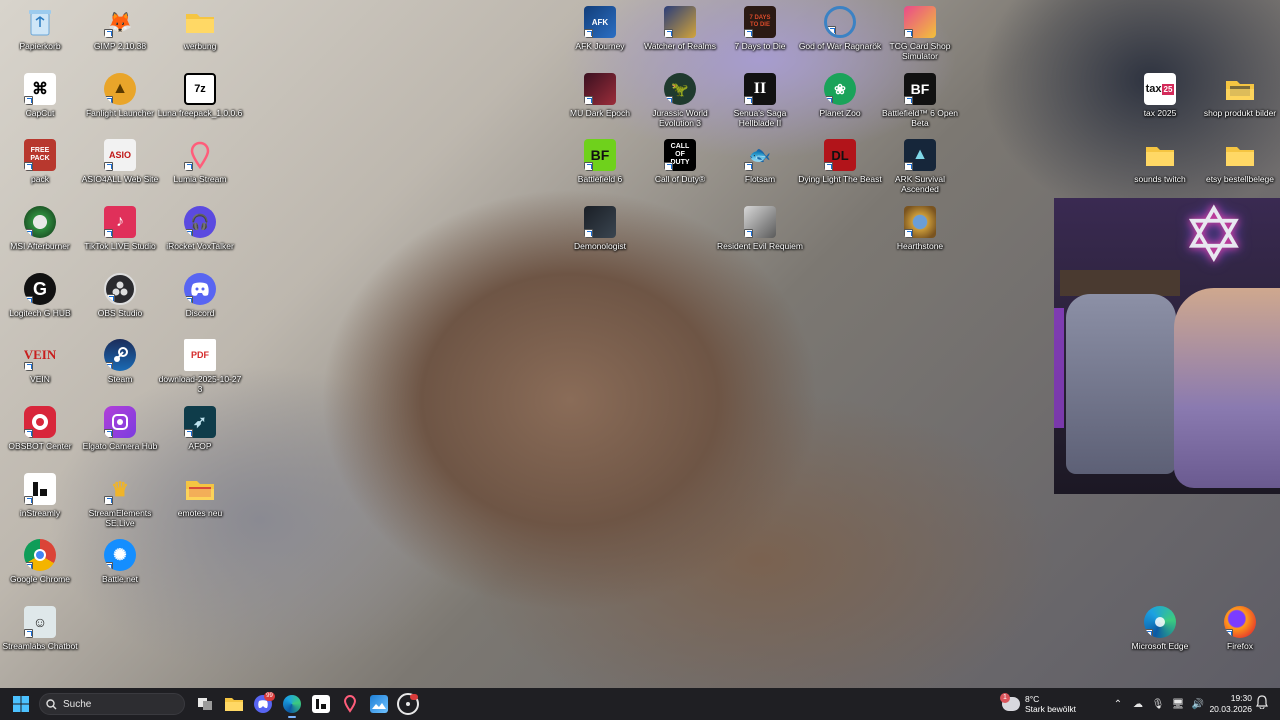  I want to click on desktop-icon-streamelements: ♛ StreamElements SE.Live, so click(120, 500).